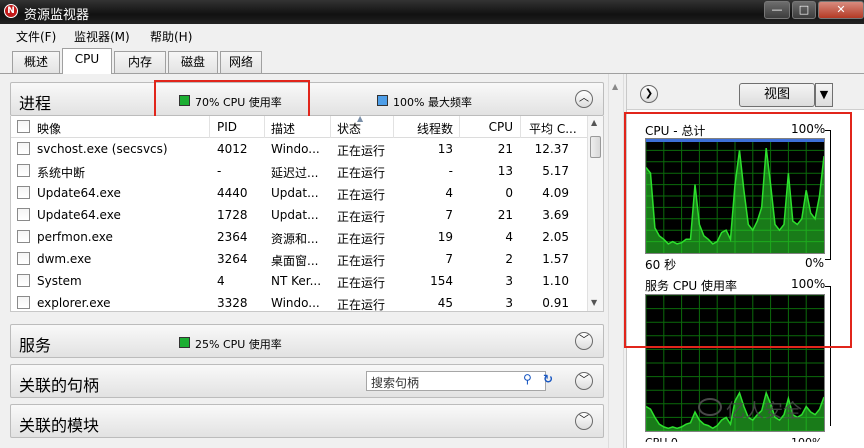 The image size is (864, 448). I want to click on cpu-total-max: 100%, so click(808, 129).